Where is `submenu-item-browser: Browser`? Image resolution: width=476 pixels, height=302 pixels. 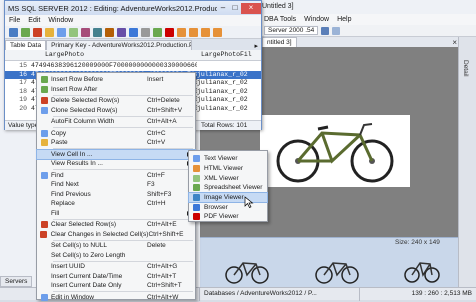
submenu-item-browser: Browser is located at coordinates (228, 208).